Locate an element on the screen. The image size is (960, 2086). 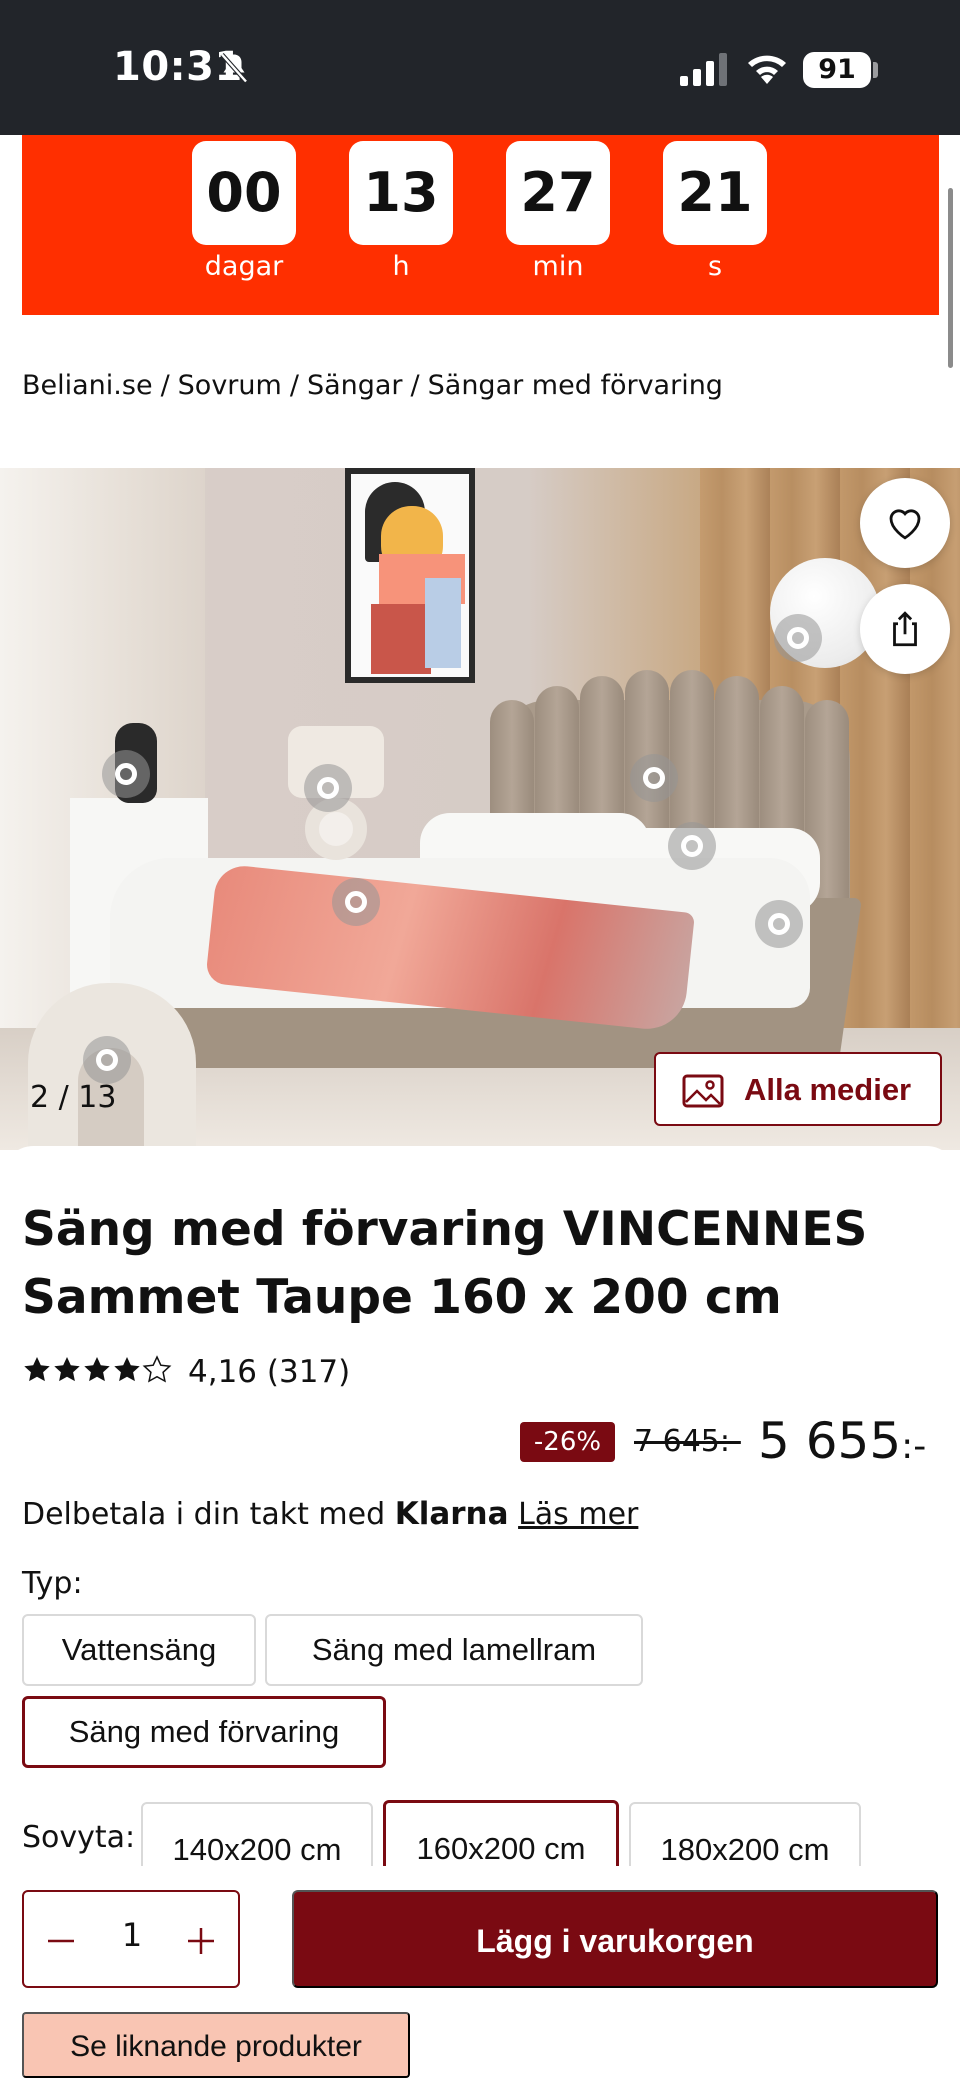
heart-icon is located at coordinates (905, 524).